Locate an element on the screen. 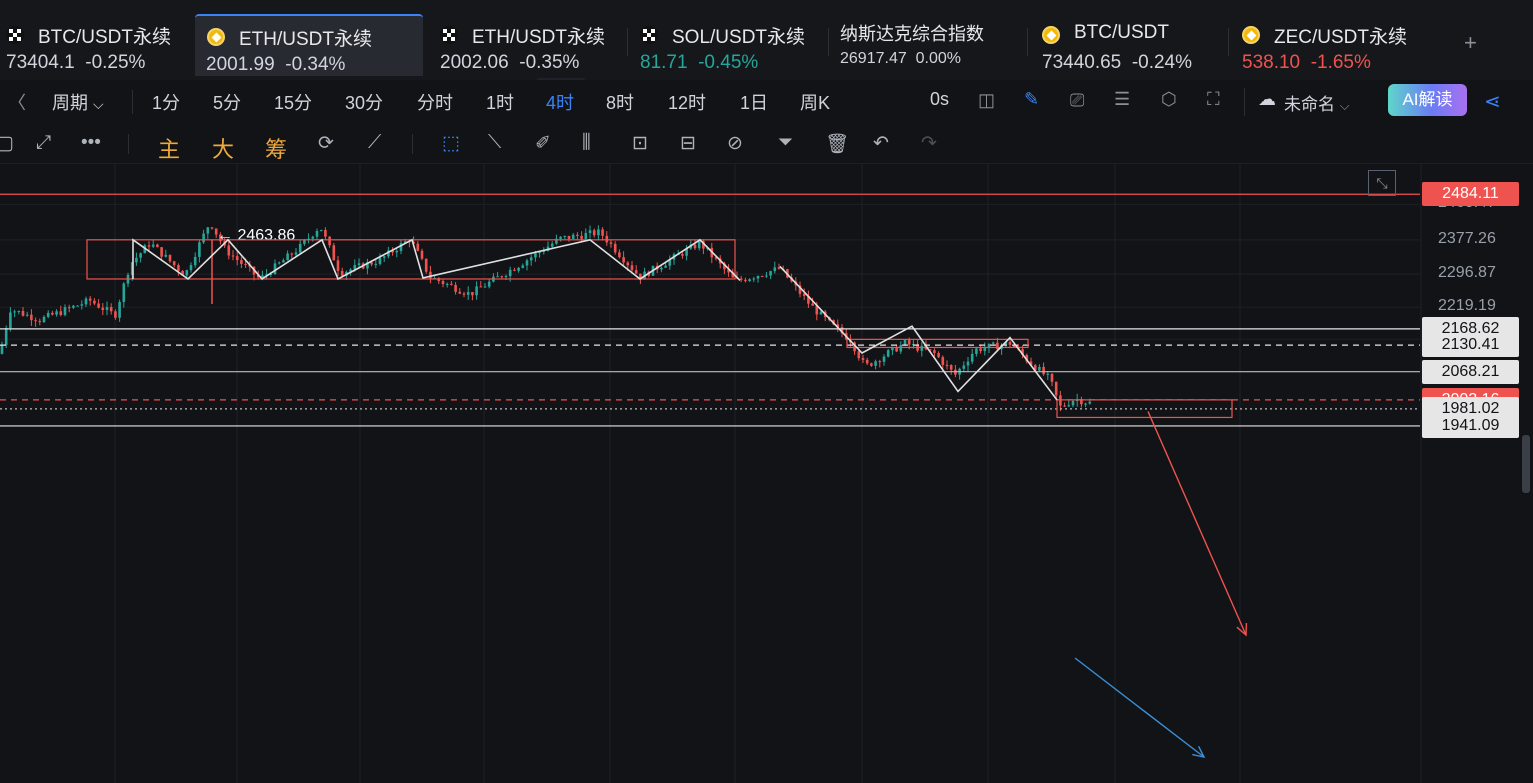 The width and height of the screenshot is (1533, 783). magnet-icon: ⊘ is located at coordinates (735, 143).